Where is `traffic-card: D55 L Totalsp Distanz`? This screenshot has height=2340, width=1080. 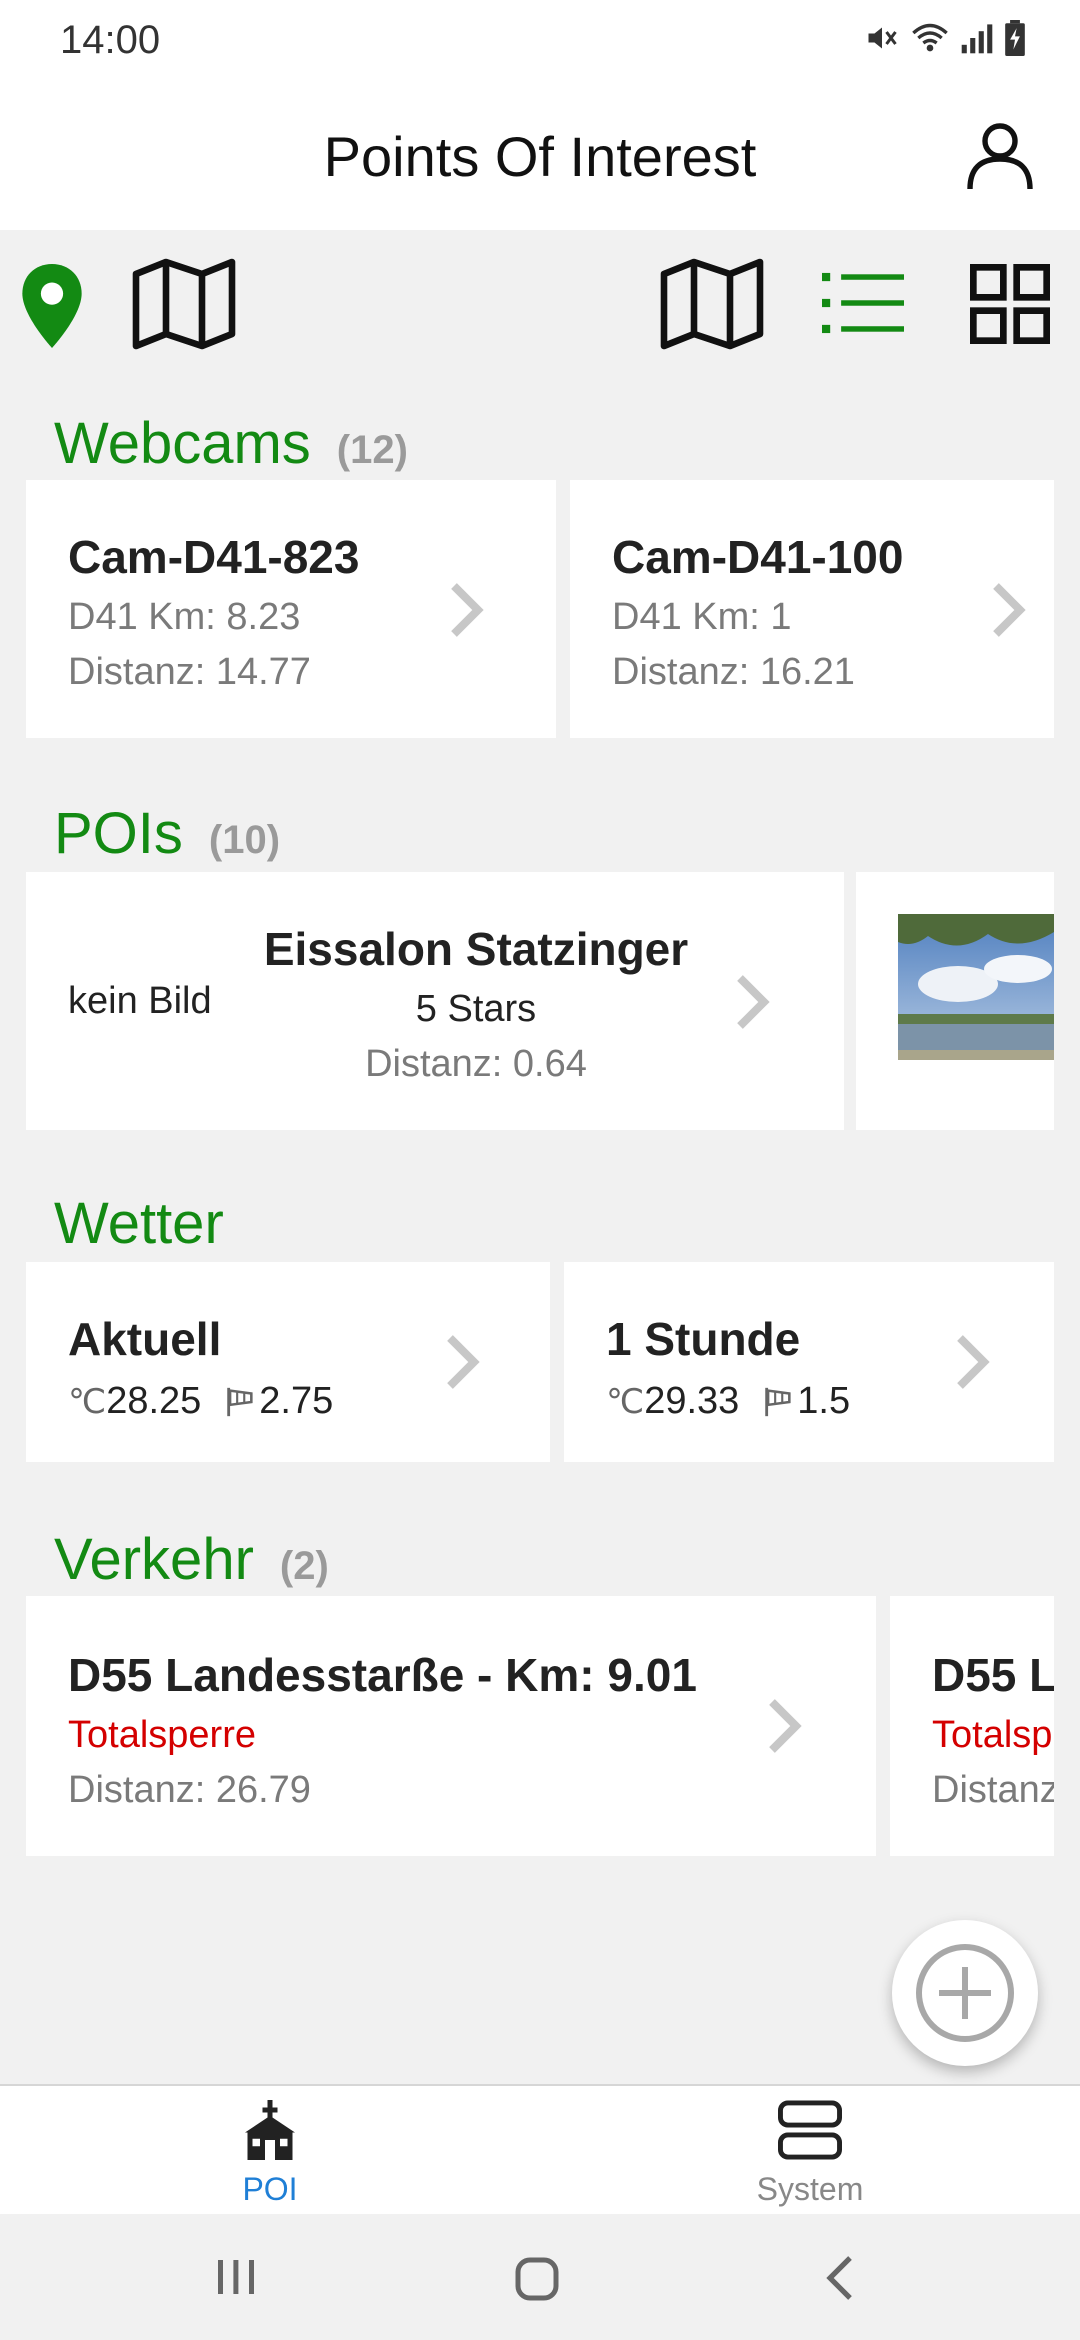
traffic-card: D55 L Totalsp Distanz is located at coordinates (972, 1726).